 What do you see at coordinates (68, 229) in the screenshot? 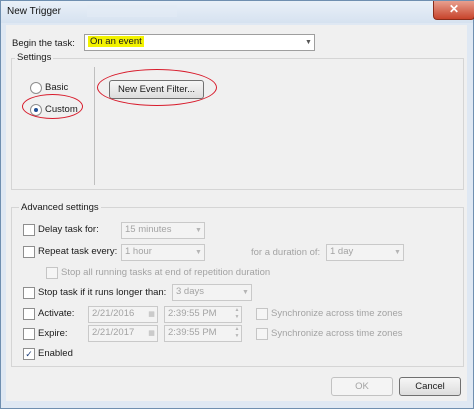
I see `delay-task-label: Delay task for:` at bounding box center [68, 229].